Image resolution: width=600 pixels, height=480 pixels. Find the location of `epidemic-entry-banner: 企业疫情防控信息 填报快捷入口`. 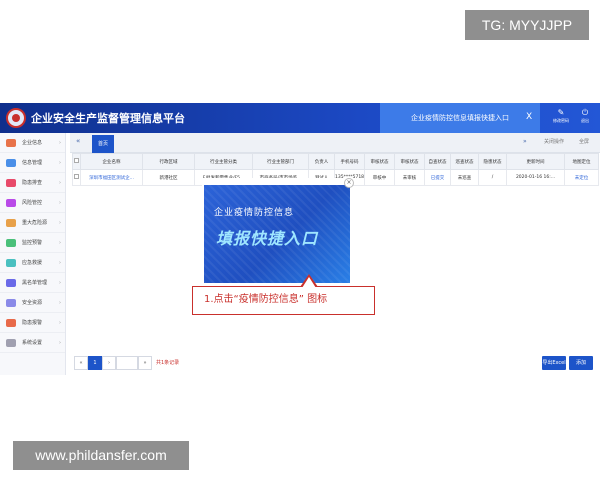

epidemic-entry-banner: 企业疫情防控信息 填报快捷入口 is located at coordinates (277, 234).